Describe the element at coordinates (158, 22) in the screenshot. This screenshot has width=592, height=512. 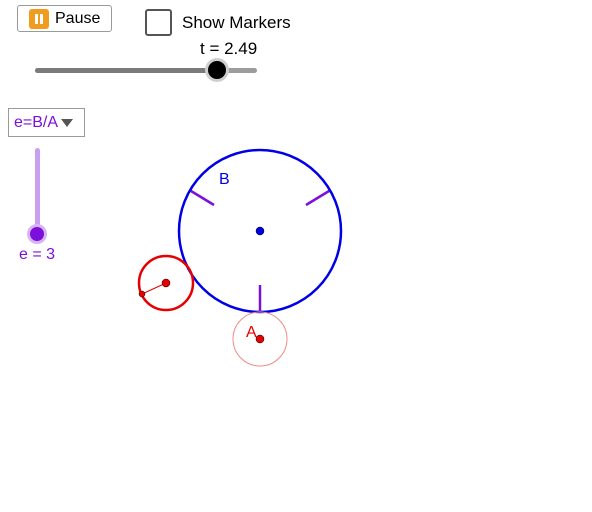
I see `show-markers-checkbox` at that location.